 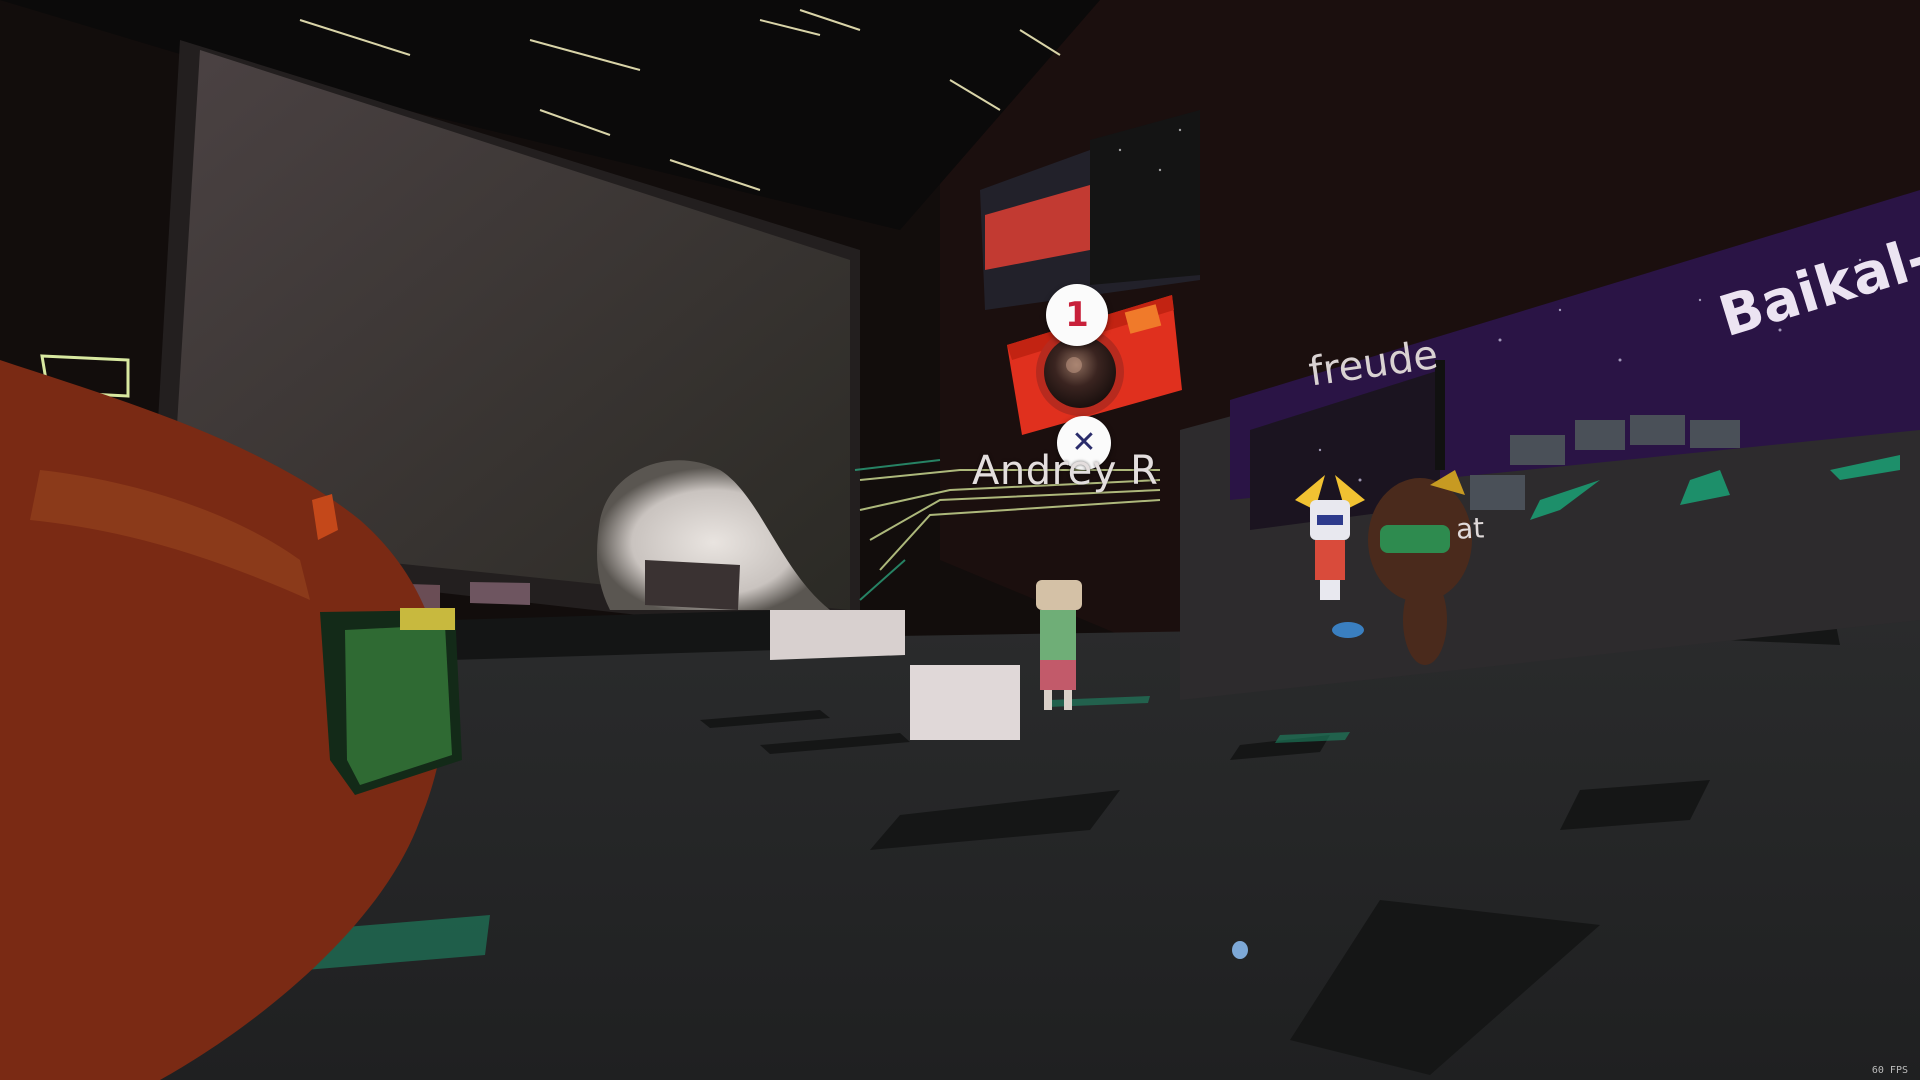 What do you see at coordinates (1348, 630) in the screenshot?
I see `blue-bowl` at bounding box center [1348, 630].